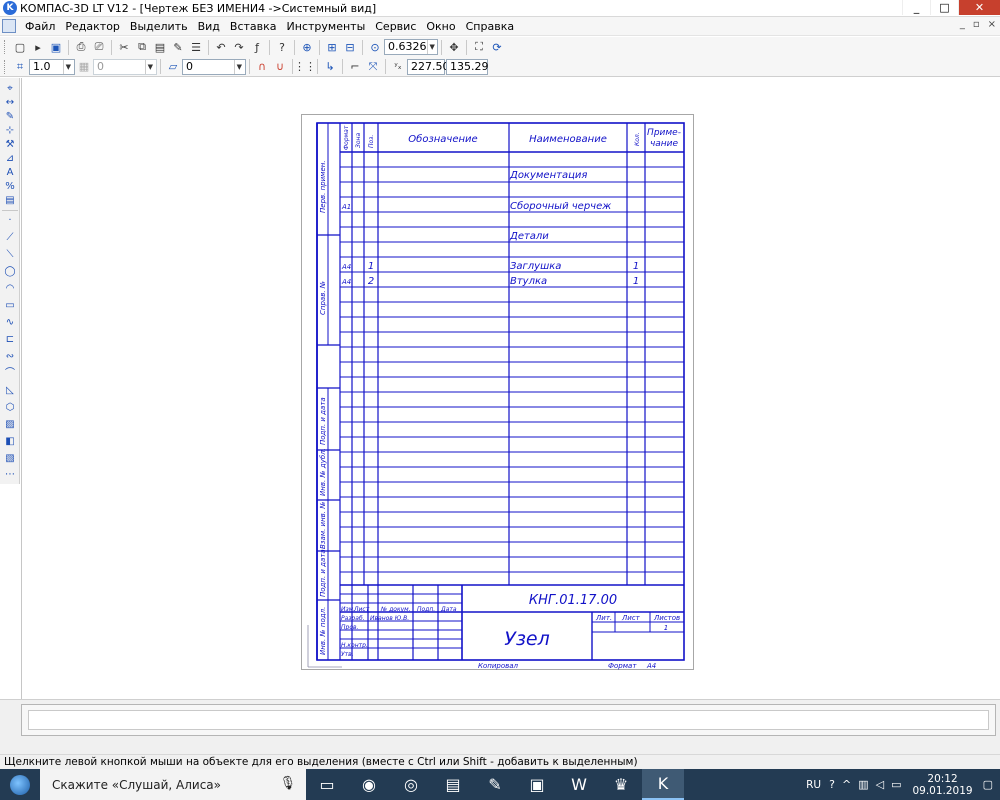 This screenshot has height=800, width=1000. Describe the element at coordinates (411, 784) in the screenshot. I see `discord-icon: ◎` at that location.